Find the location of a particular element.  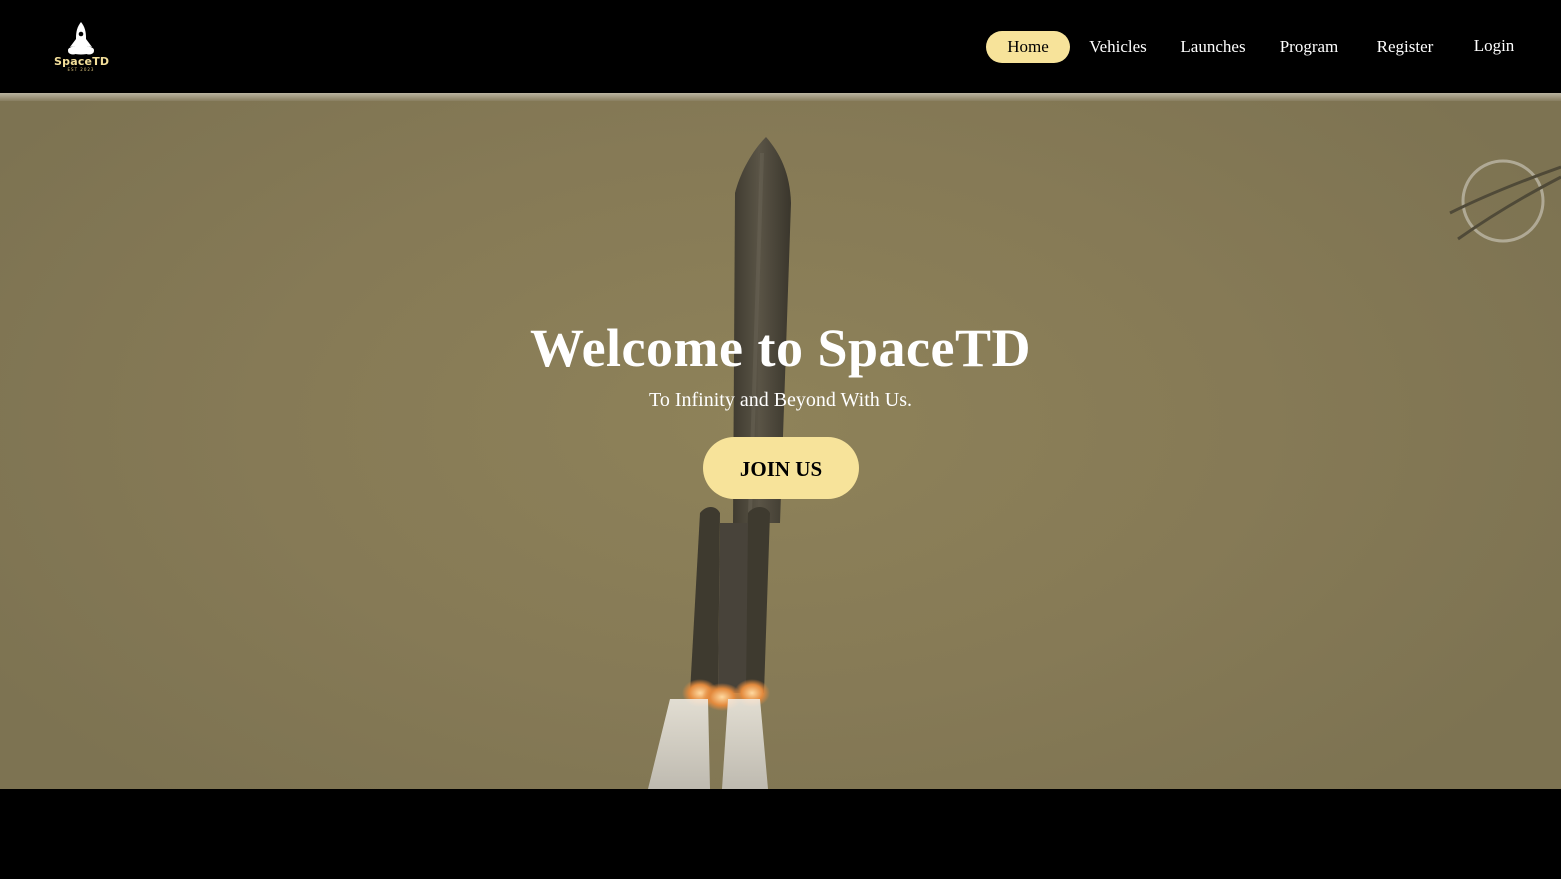

nav-login: Login is located at coordinates (1494, 46).